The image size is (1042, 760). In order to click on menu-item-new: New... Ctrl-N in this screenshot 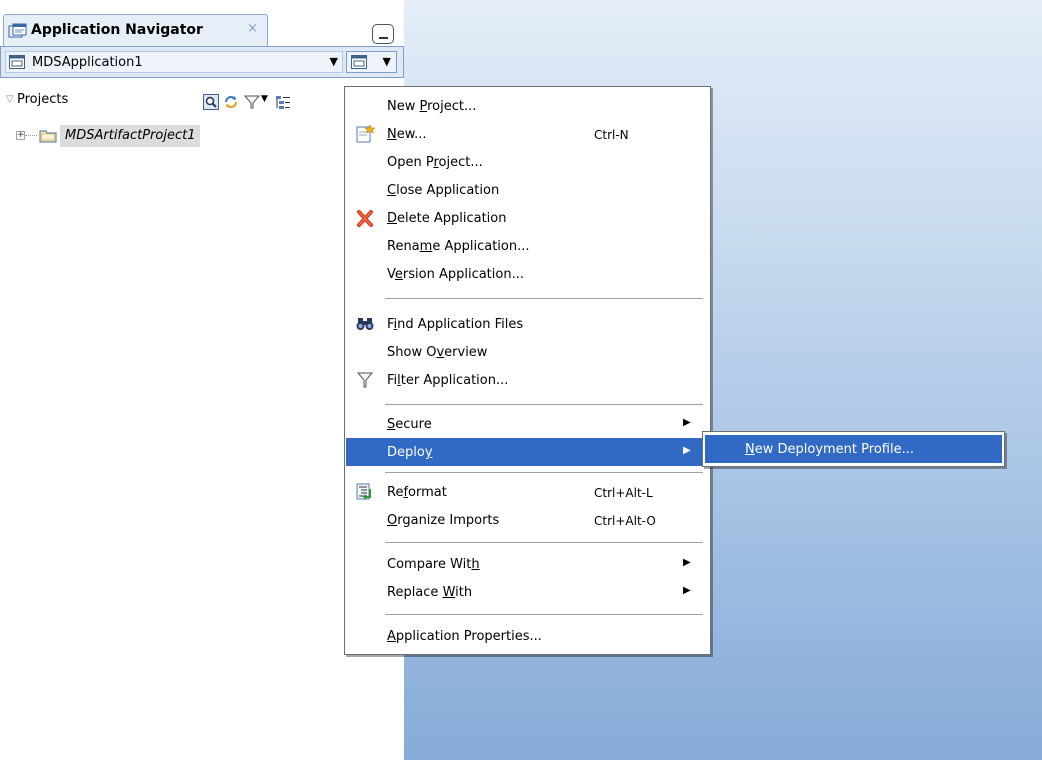, I will do `click(527, 134)`.